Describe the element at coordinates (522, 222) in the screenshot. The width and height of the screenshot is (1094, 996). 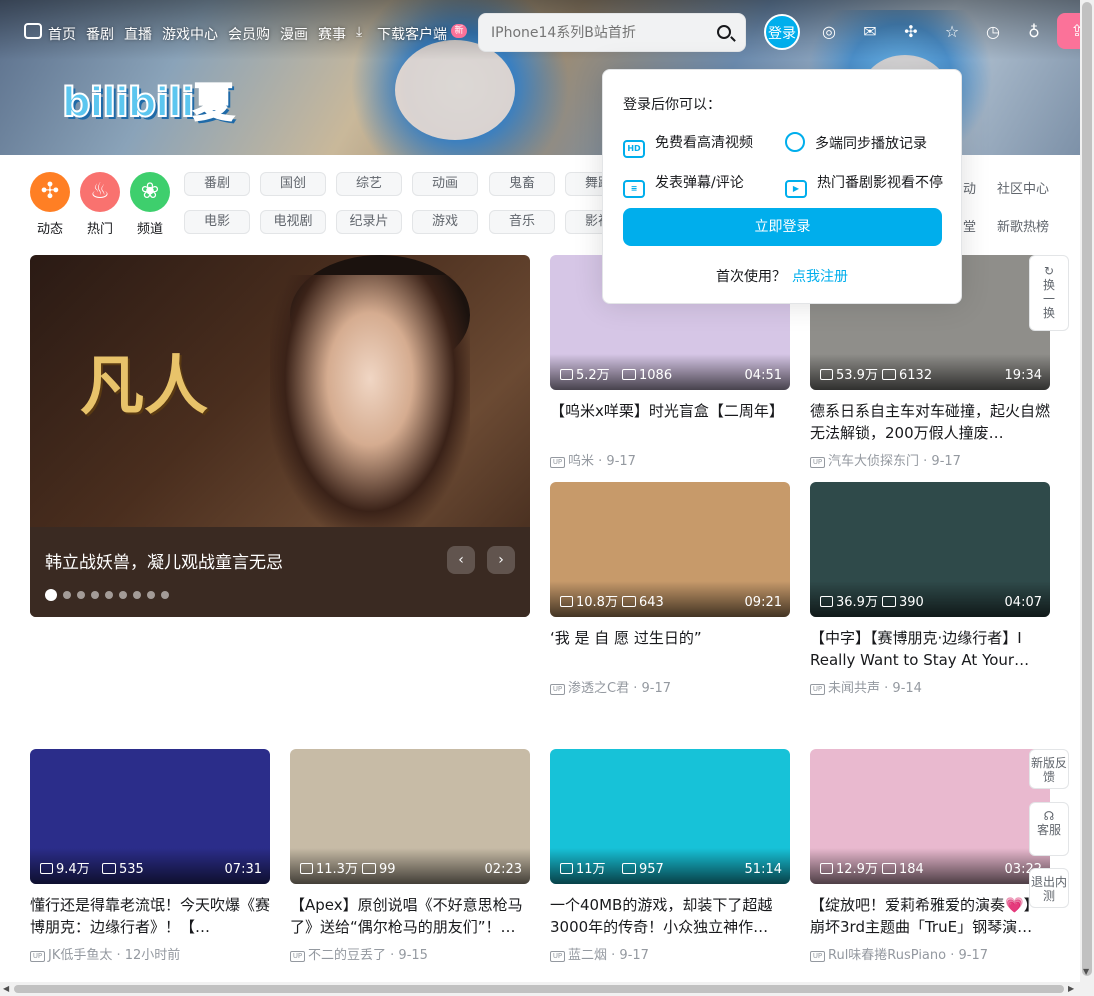
I see `tag-row2-4: 音乐` at that location.